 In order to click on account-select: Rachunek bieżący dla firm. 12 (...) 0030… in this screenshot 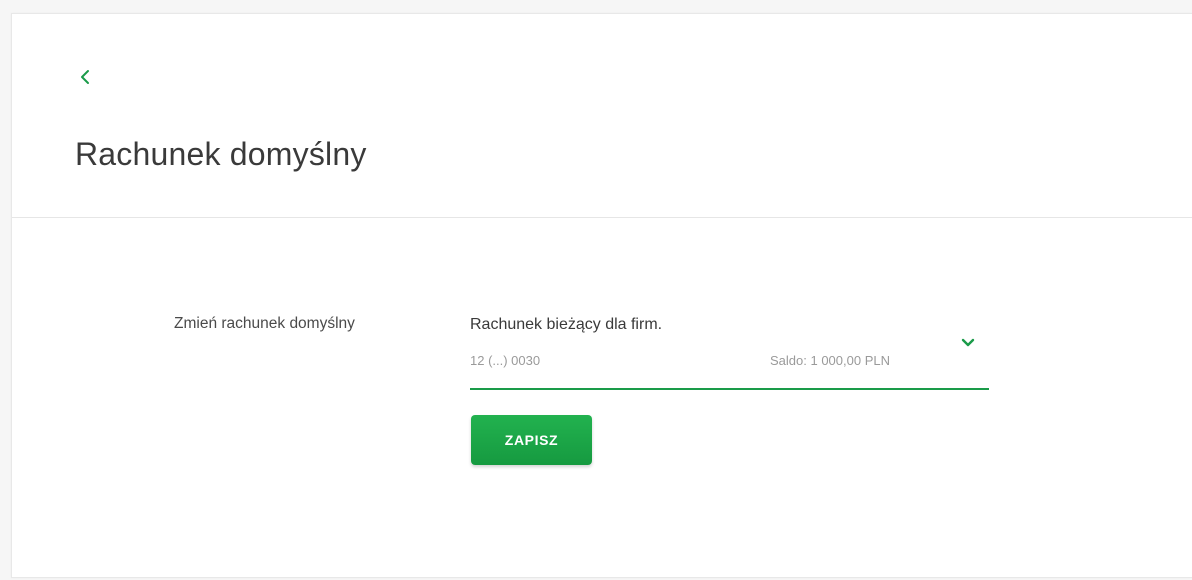, I will do `click(729, 349)`.